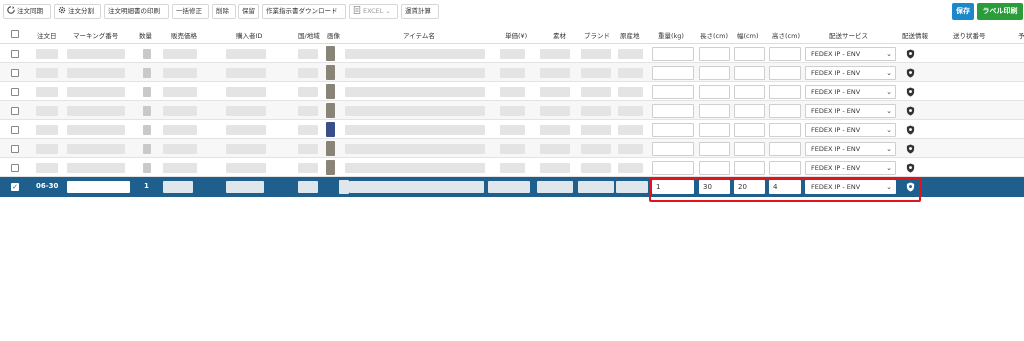 The image size is (1024, 341). What do you see at coordinates (145, 35) in the screenshot?
I see `header-quantity: 数量` at bounding box center [145, 35].